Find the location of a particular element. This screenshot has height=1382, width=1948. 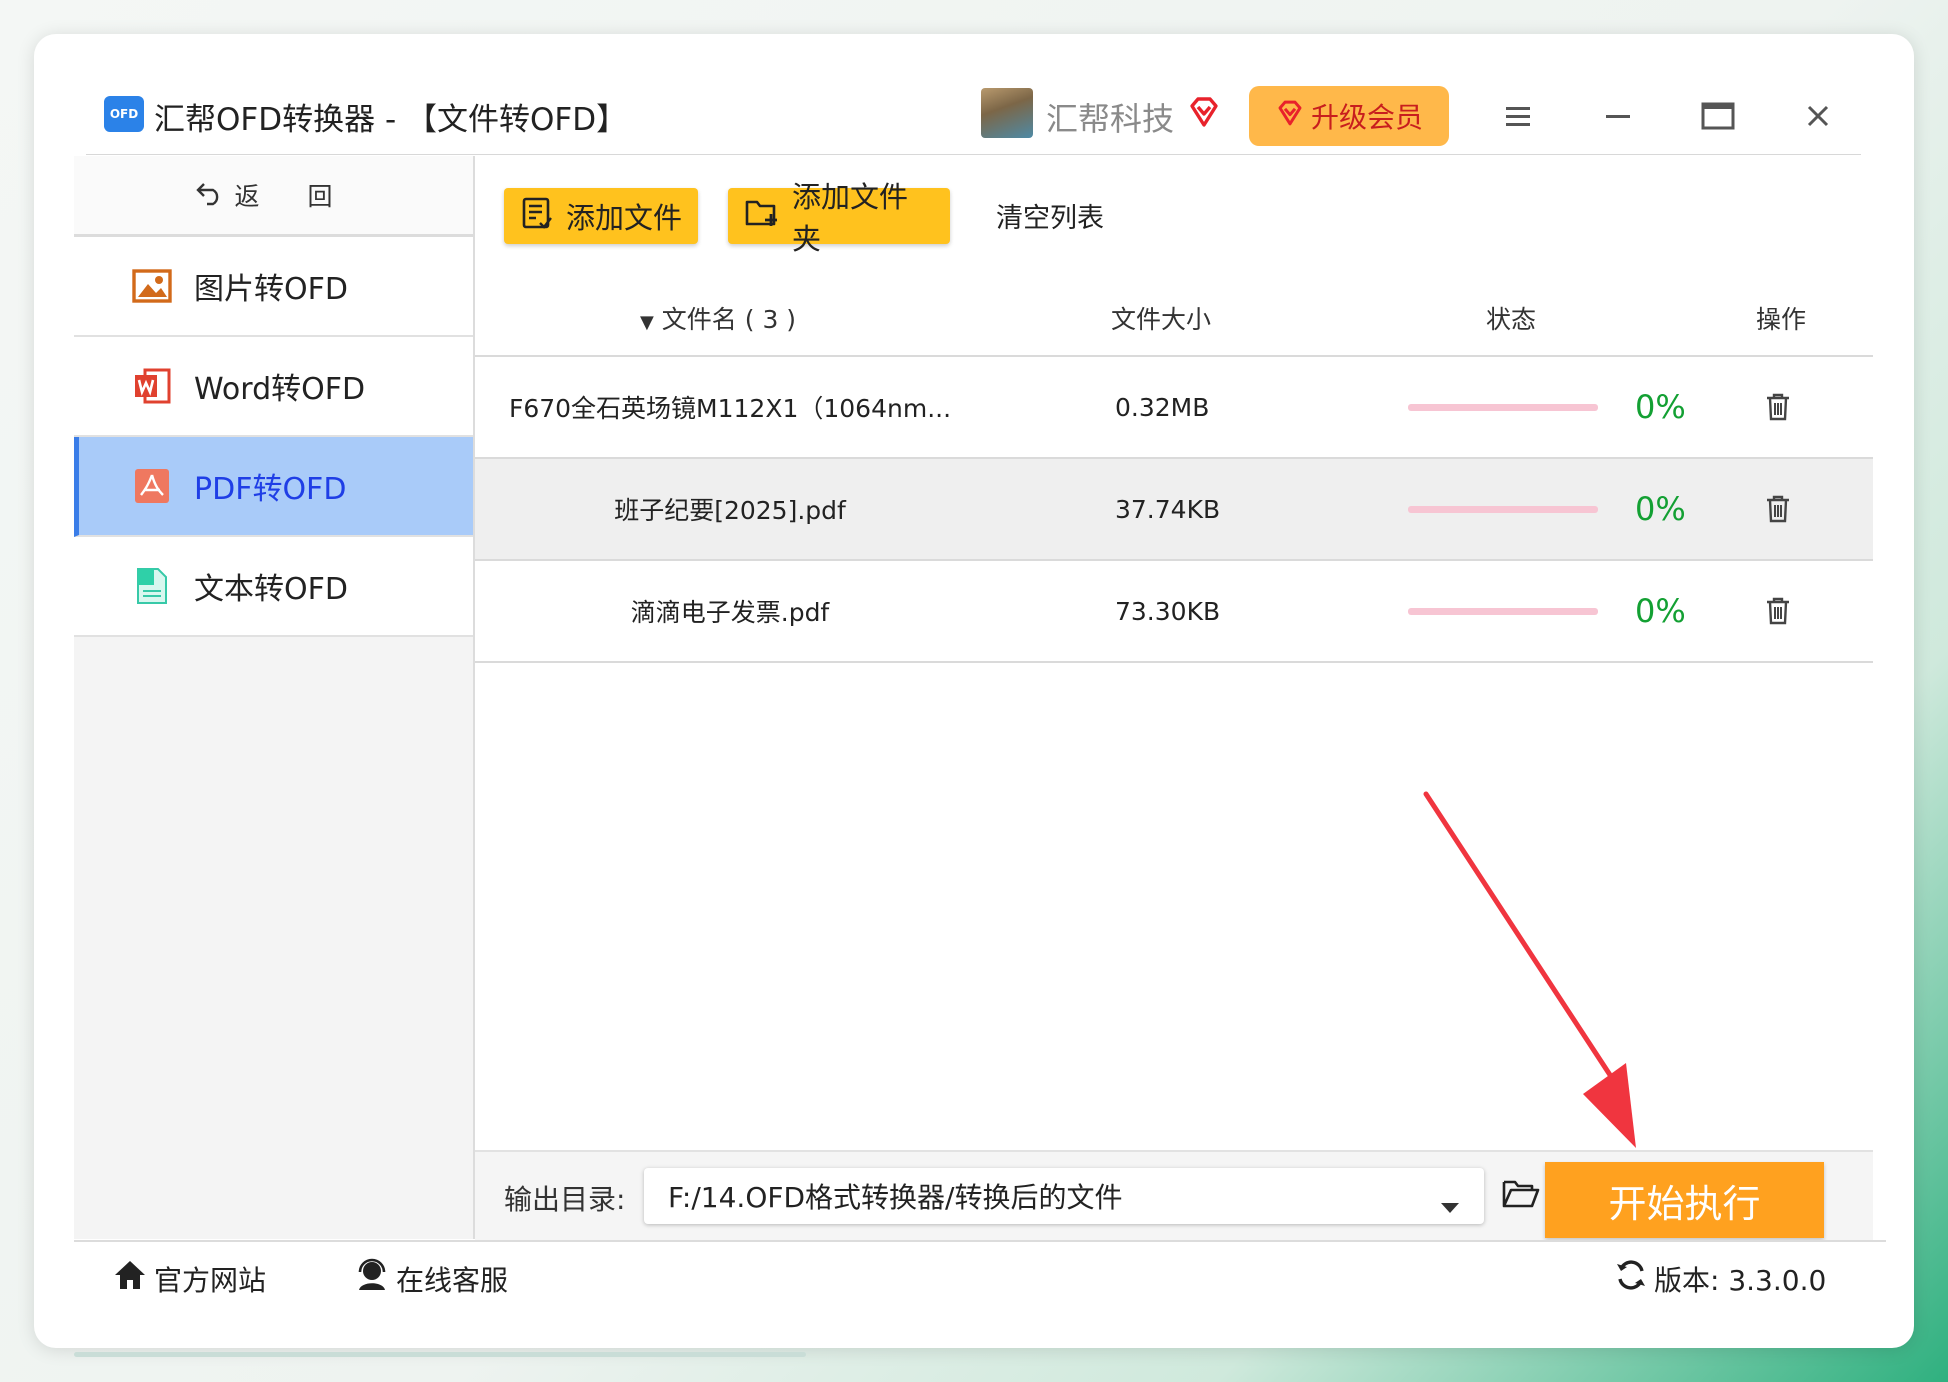

column-header-action: 操作 is located at coordinates (1781, 319).